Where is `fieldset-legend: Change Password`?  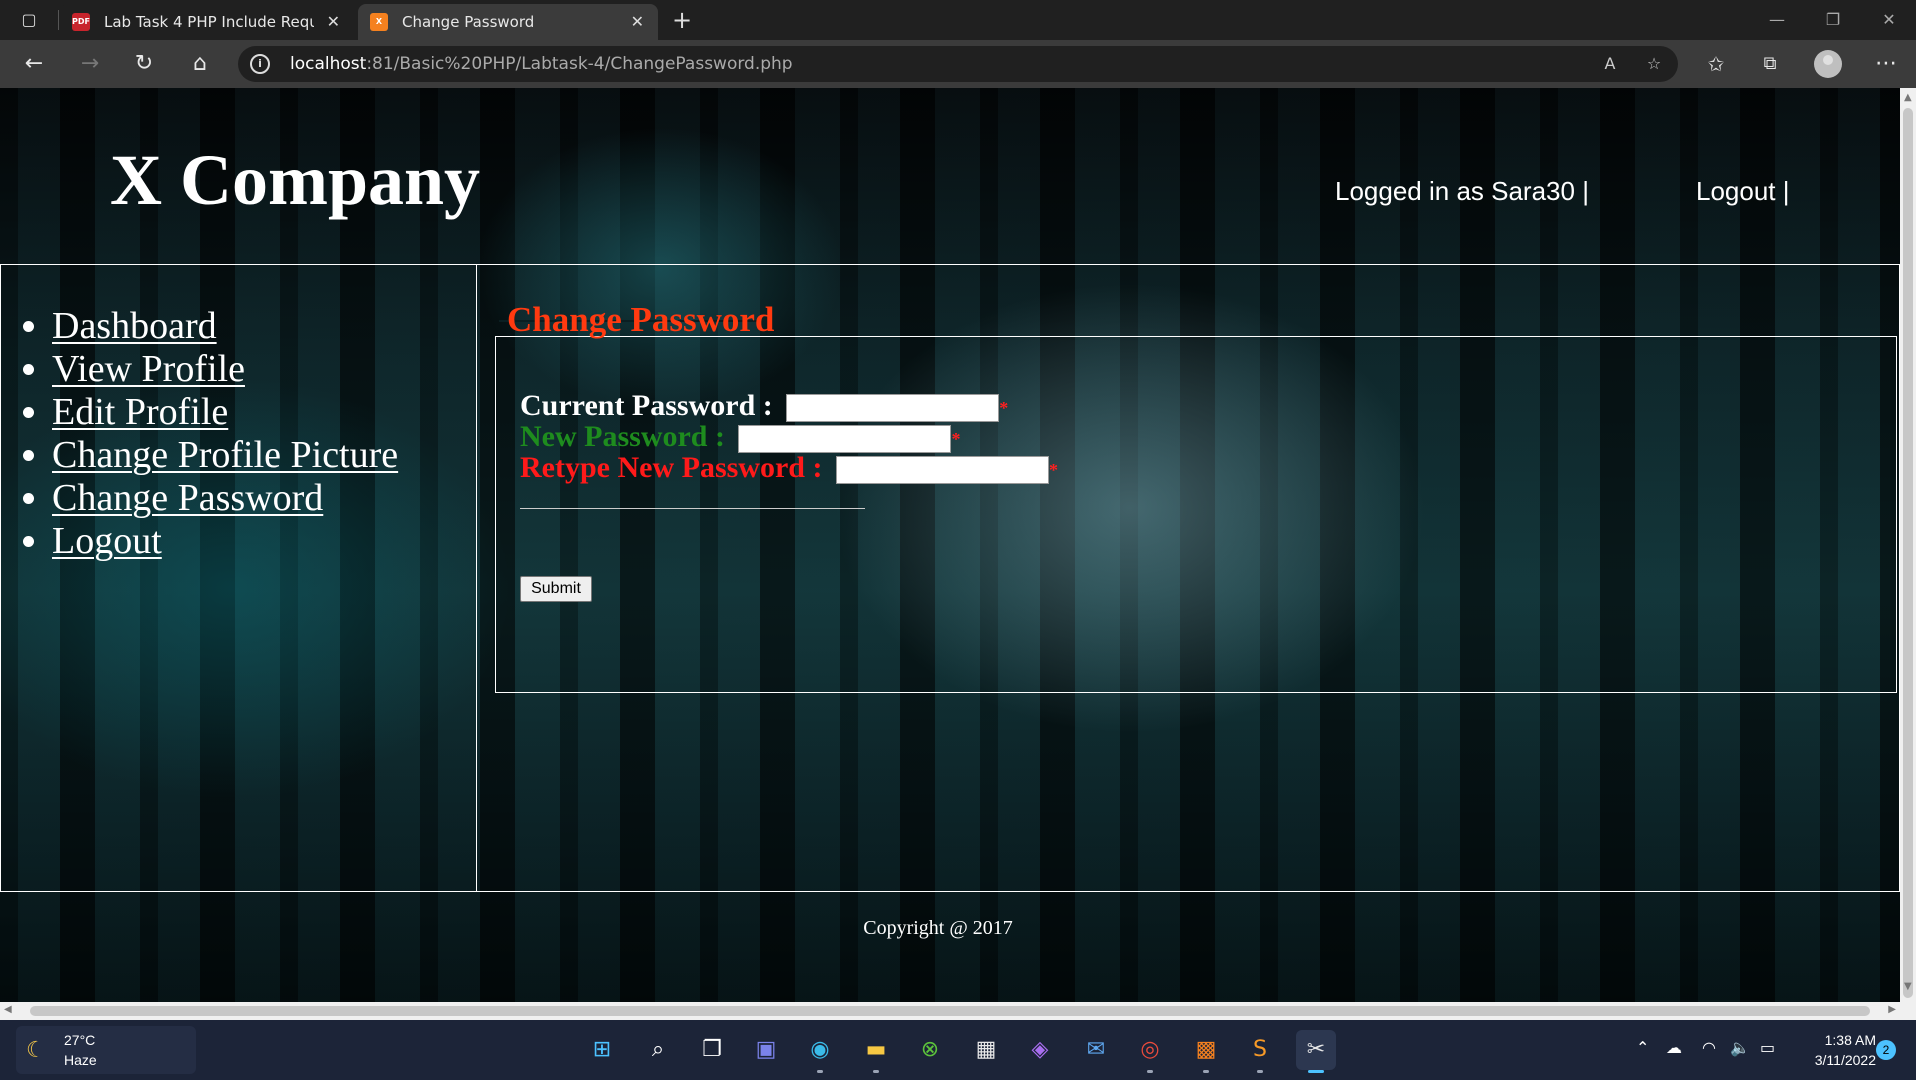 fieldset-legend: Change Password is located at coordinates (641, 319).